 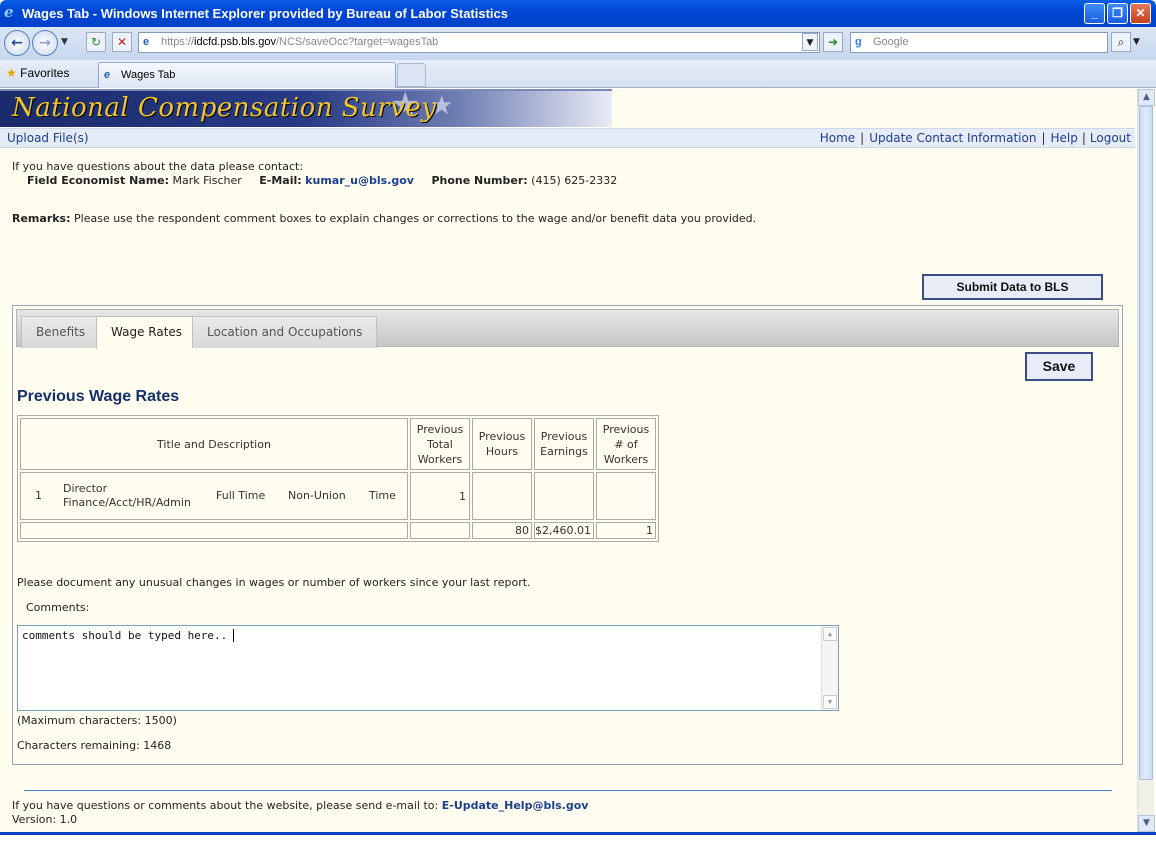 What do you see at coordinates (48, 138) in the screenshot?
I see `upload-files-link: Upload File(s)` at bounding box center [48, 138].